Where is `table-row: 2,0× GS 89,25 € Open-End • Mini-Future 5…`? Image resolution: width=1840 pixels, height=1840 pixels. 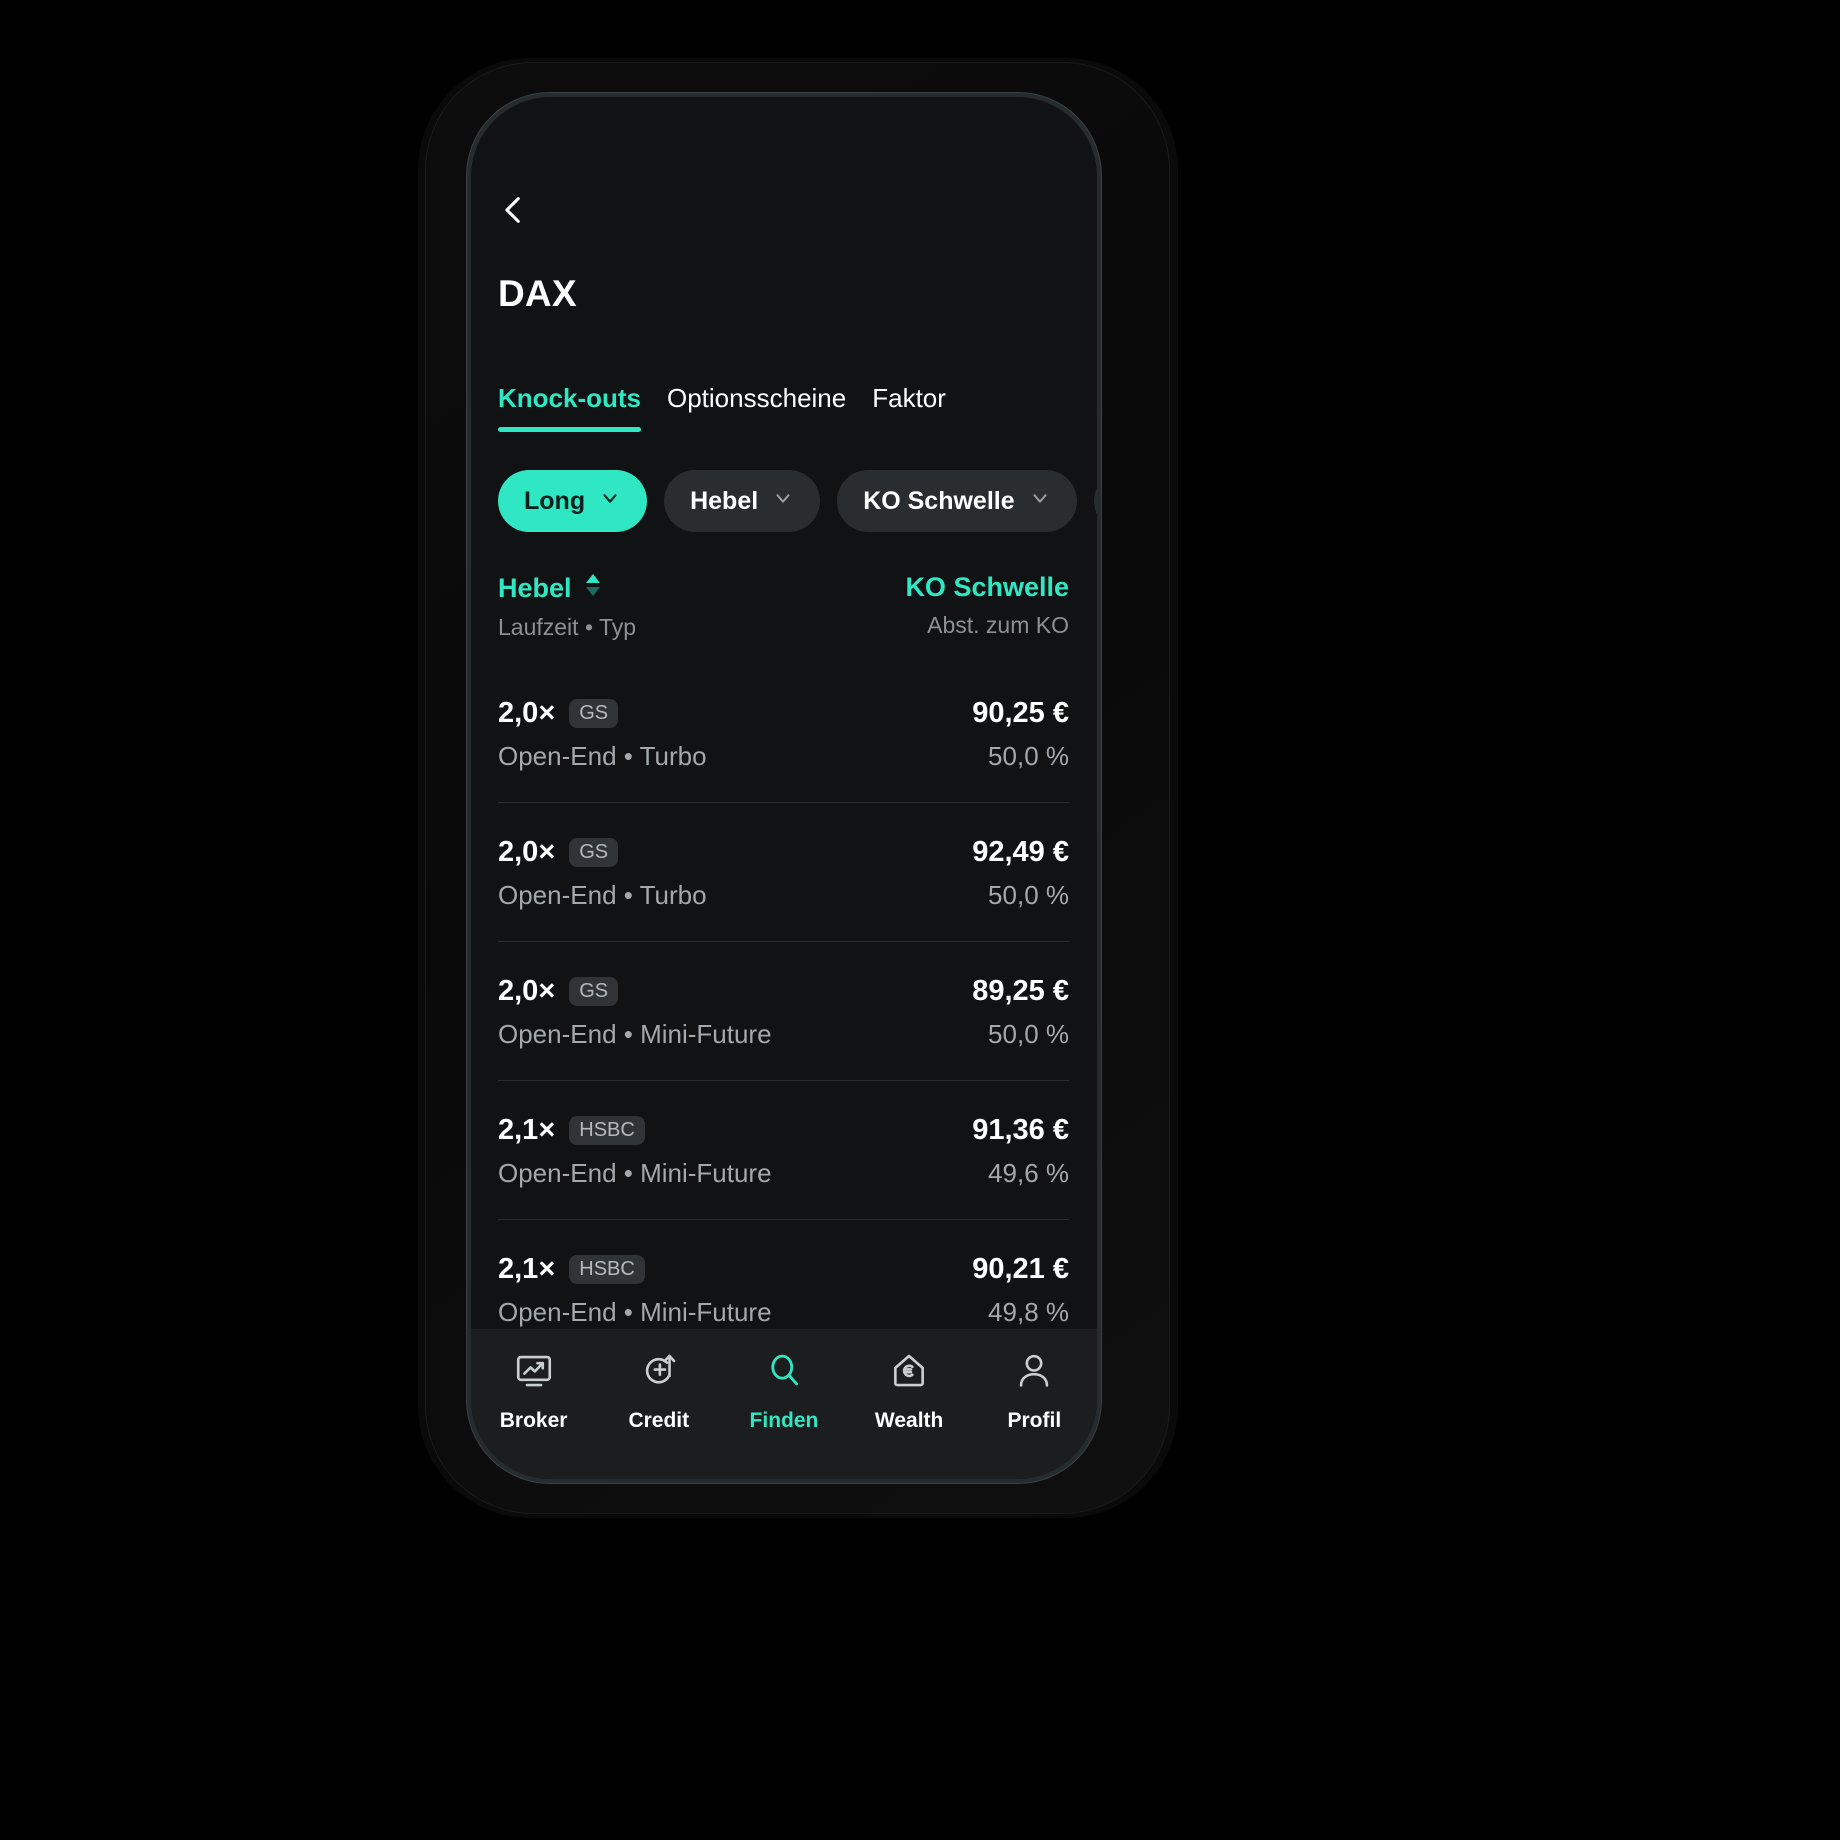
table-row: 2,0× GS 89,25 € Open-End • Mini-Future 5… is located at coordinates (784, 1010).